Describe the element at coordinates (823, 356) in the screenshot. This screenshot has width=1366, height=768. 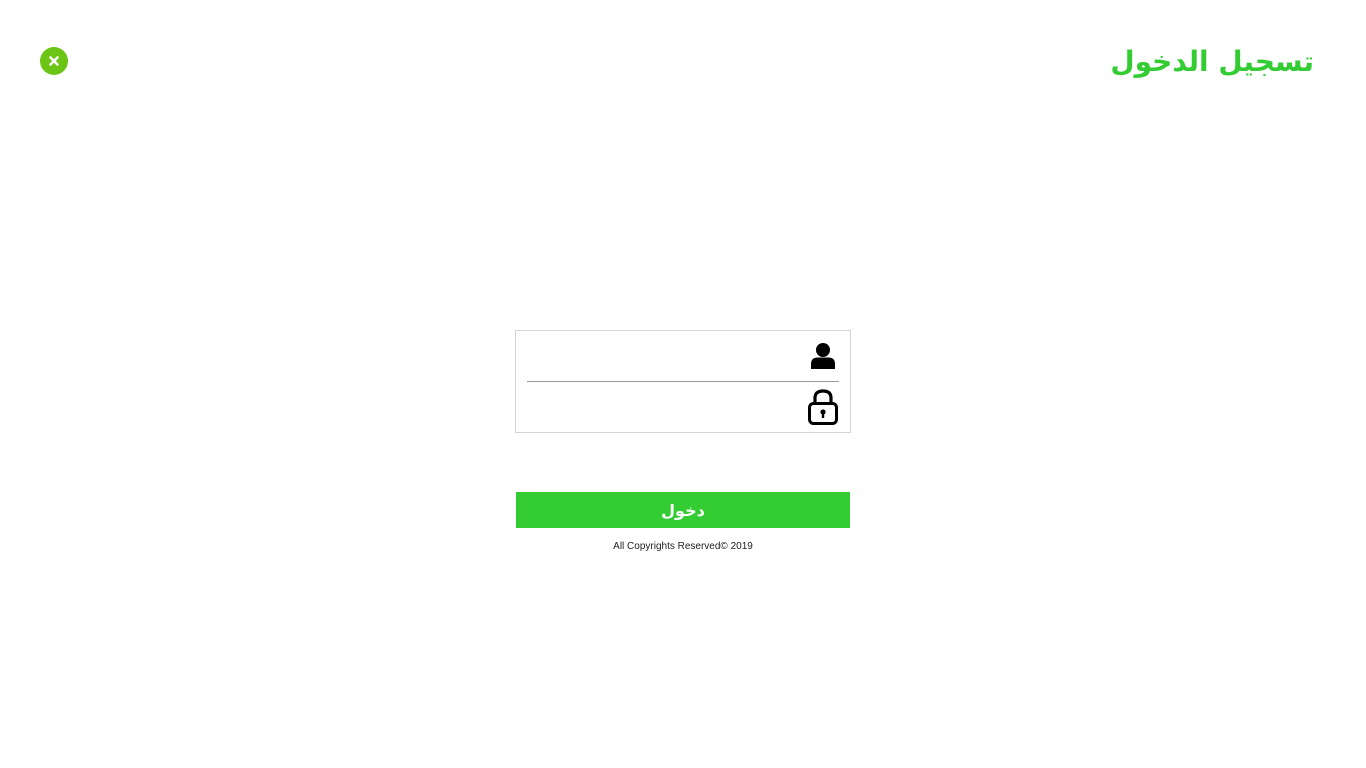
I see `user-icon` at that location.